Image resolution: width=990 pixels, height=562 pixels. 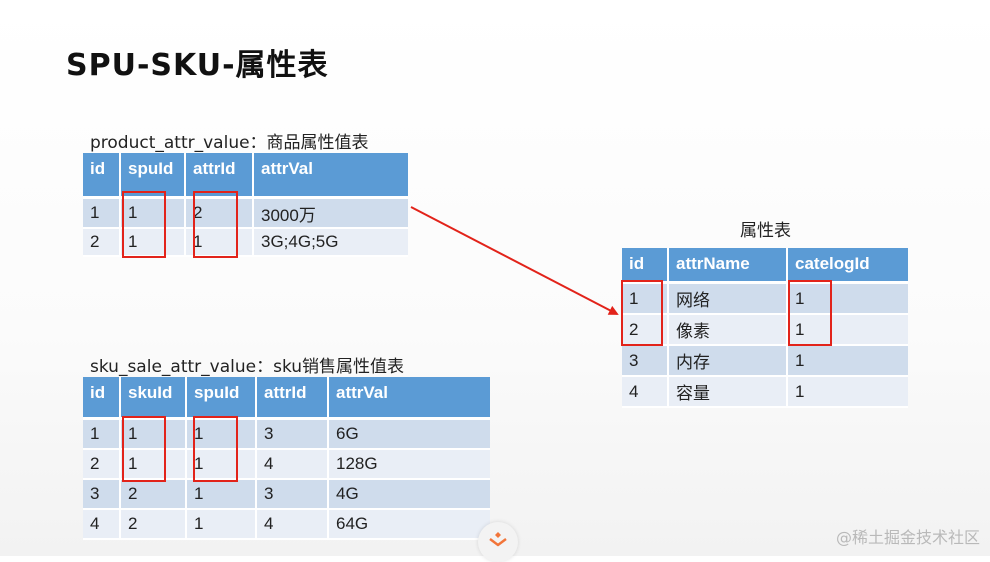 What do you see at coordinates (514, 260) in the screenshot?
I see `red-arrow` at bounding box center [514, 260].